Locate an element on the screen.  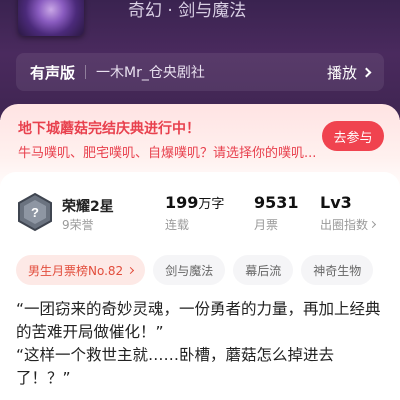
play-label: 播放 is located at coordinates (341, 72).